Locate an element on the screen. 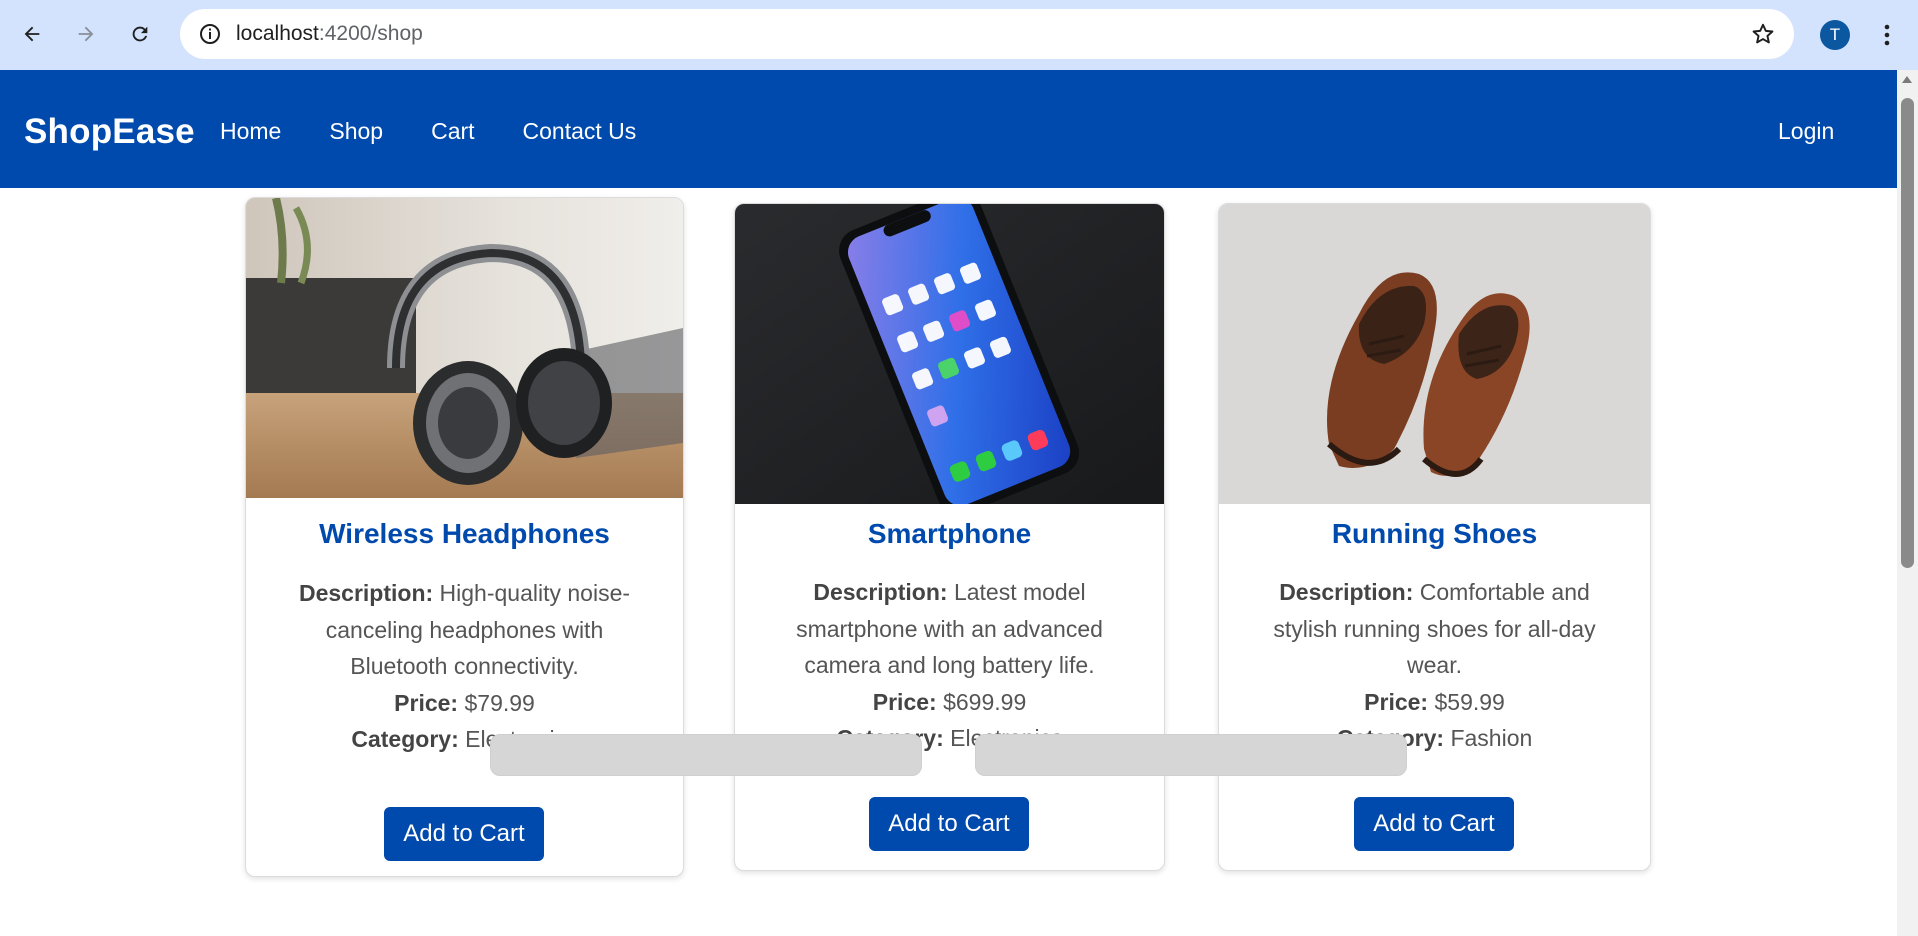  product-price: Price: $59.99 is located at coordinates (1434, 702).